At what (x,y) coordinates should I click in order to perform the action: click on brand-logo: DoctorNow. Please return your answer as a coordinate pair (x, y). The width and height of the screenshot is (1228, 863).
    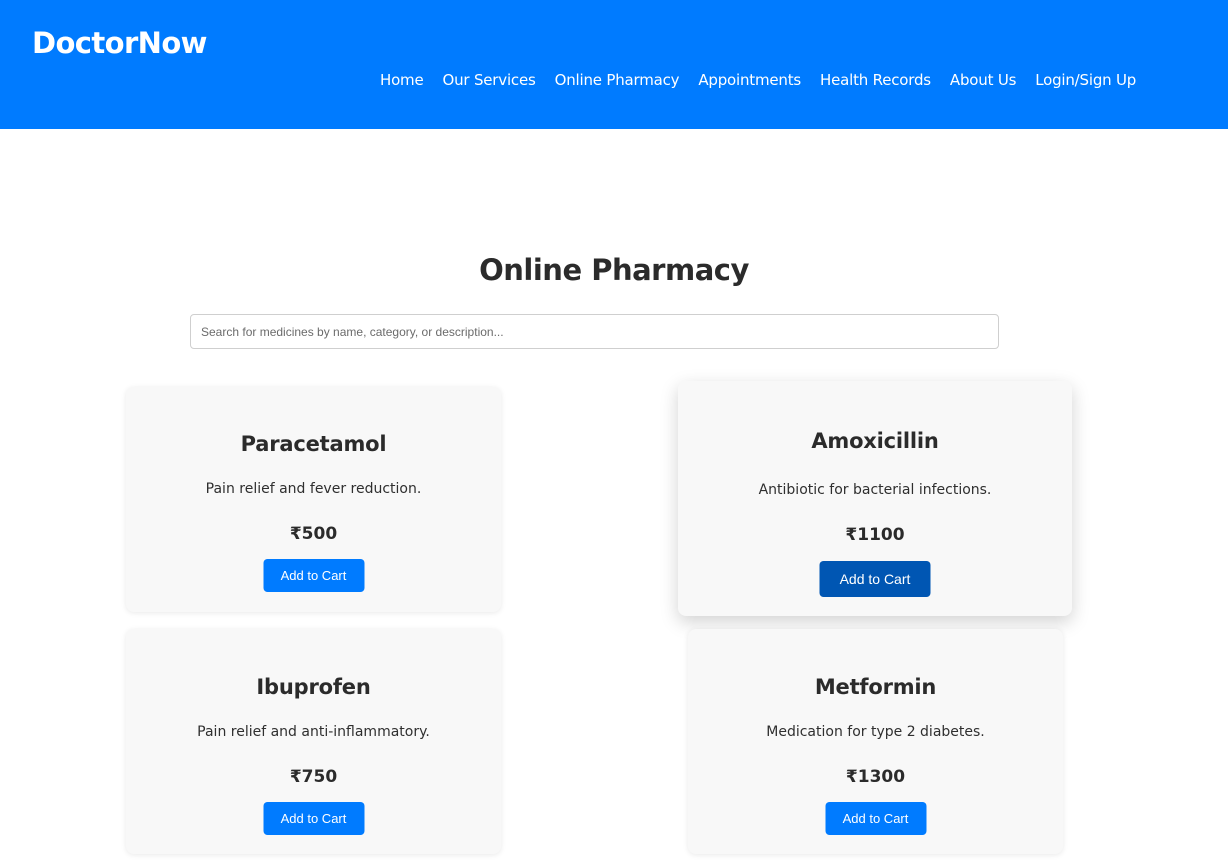
    Looking at the image, I should click on (119, 43).